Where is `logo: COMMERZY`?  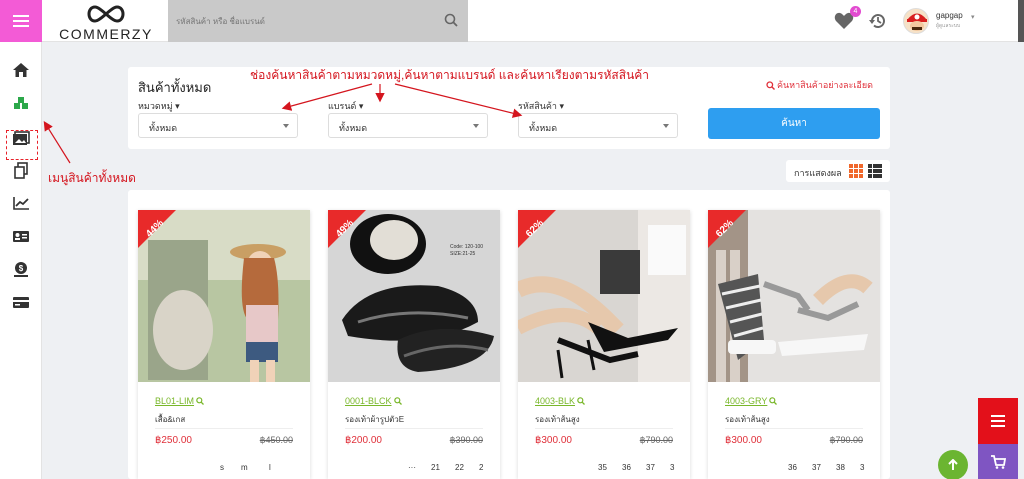
logo: COMMERZY is located at coordinates (106, 22).